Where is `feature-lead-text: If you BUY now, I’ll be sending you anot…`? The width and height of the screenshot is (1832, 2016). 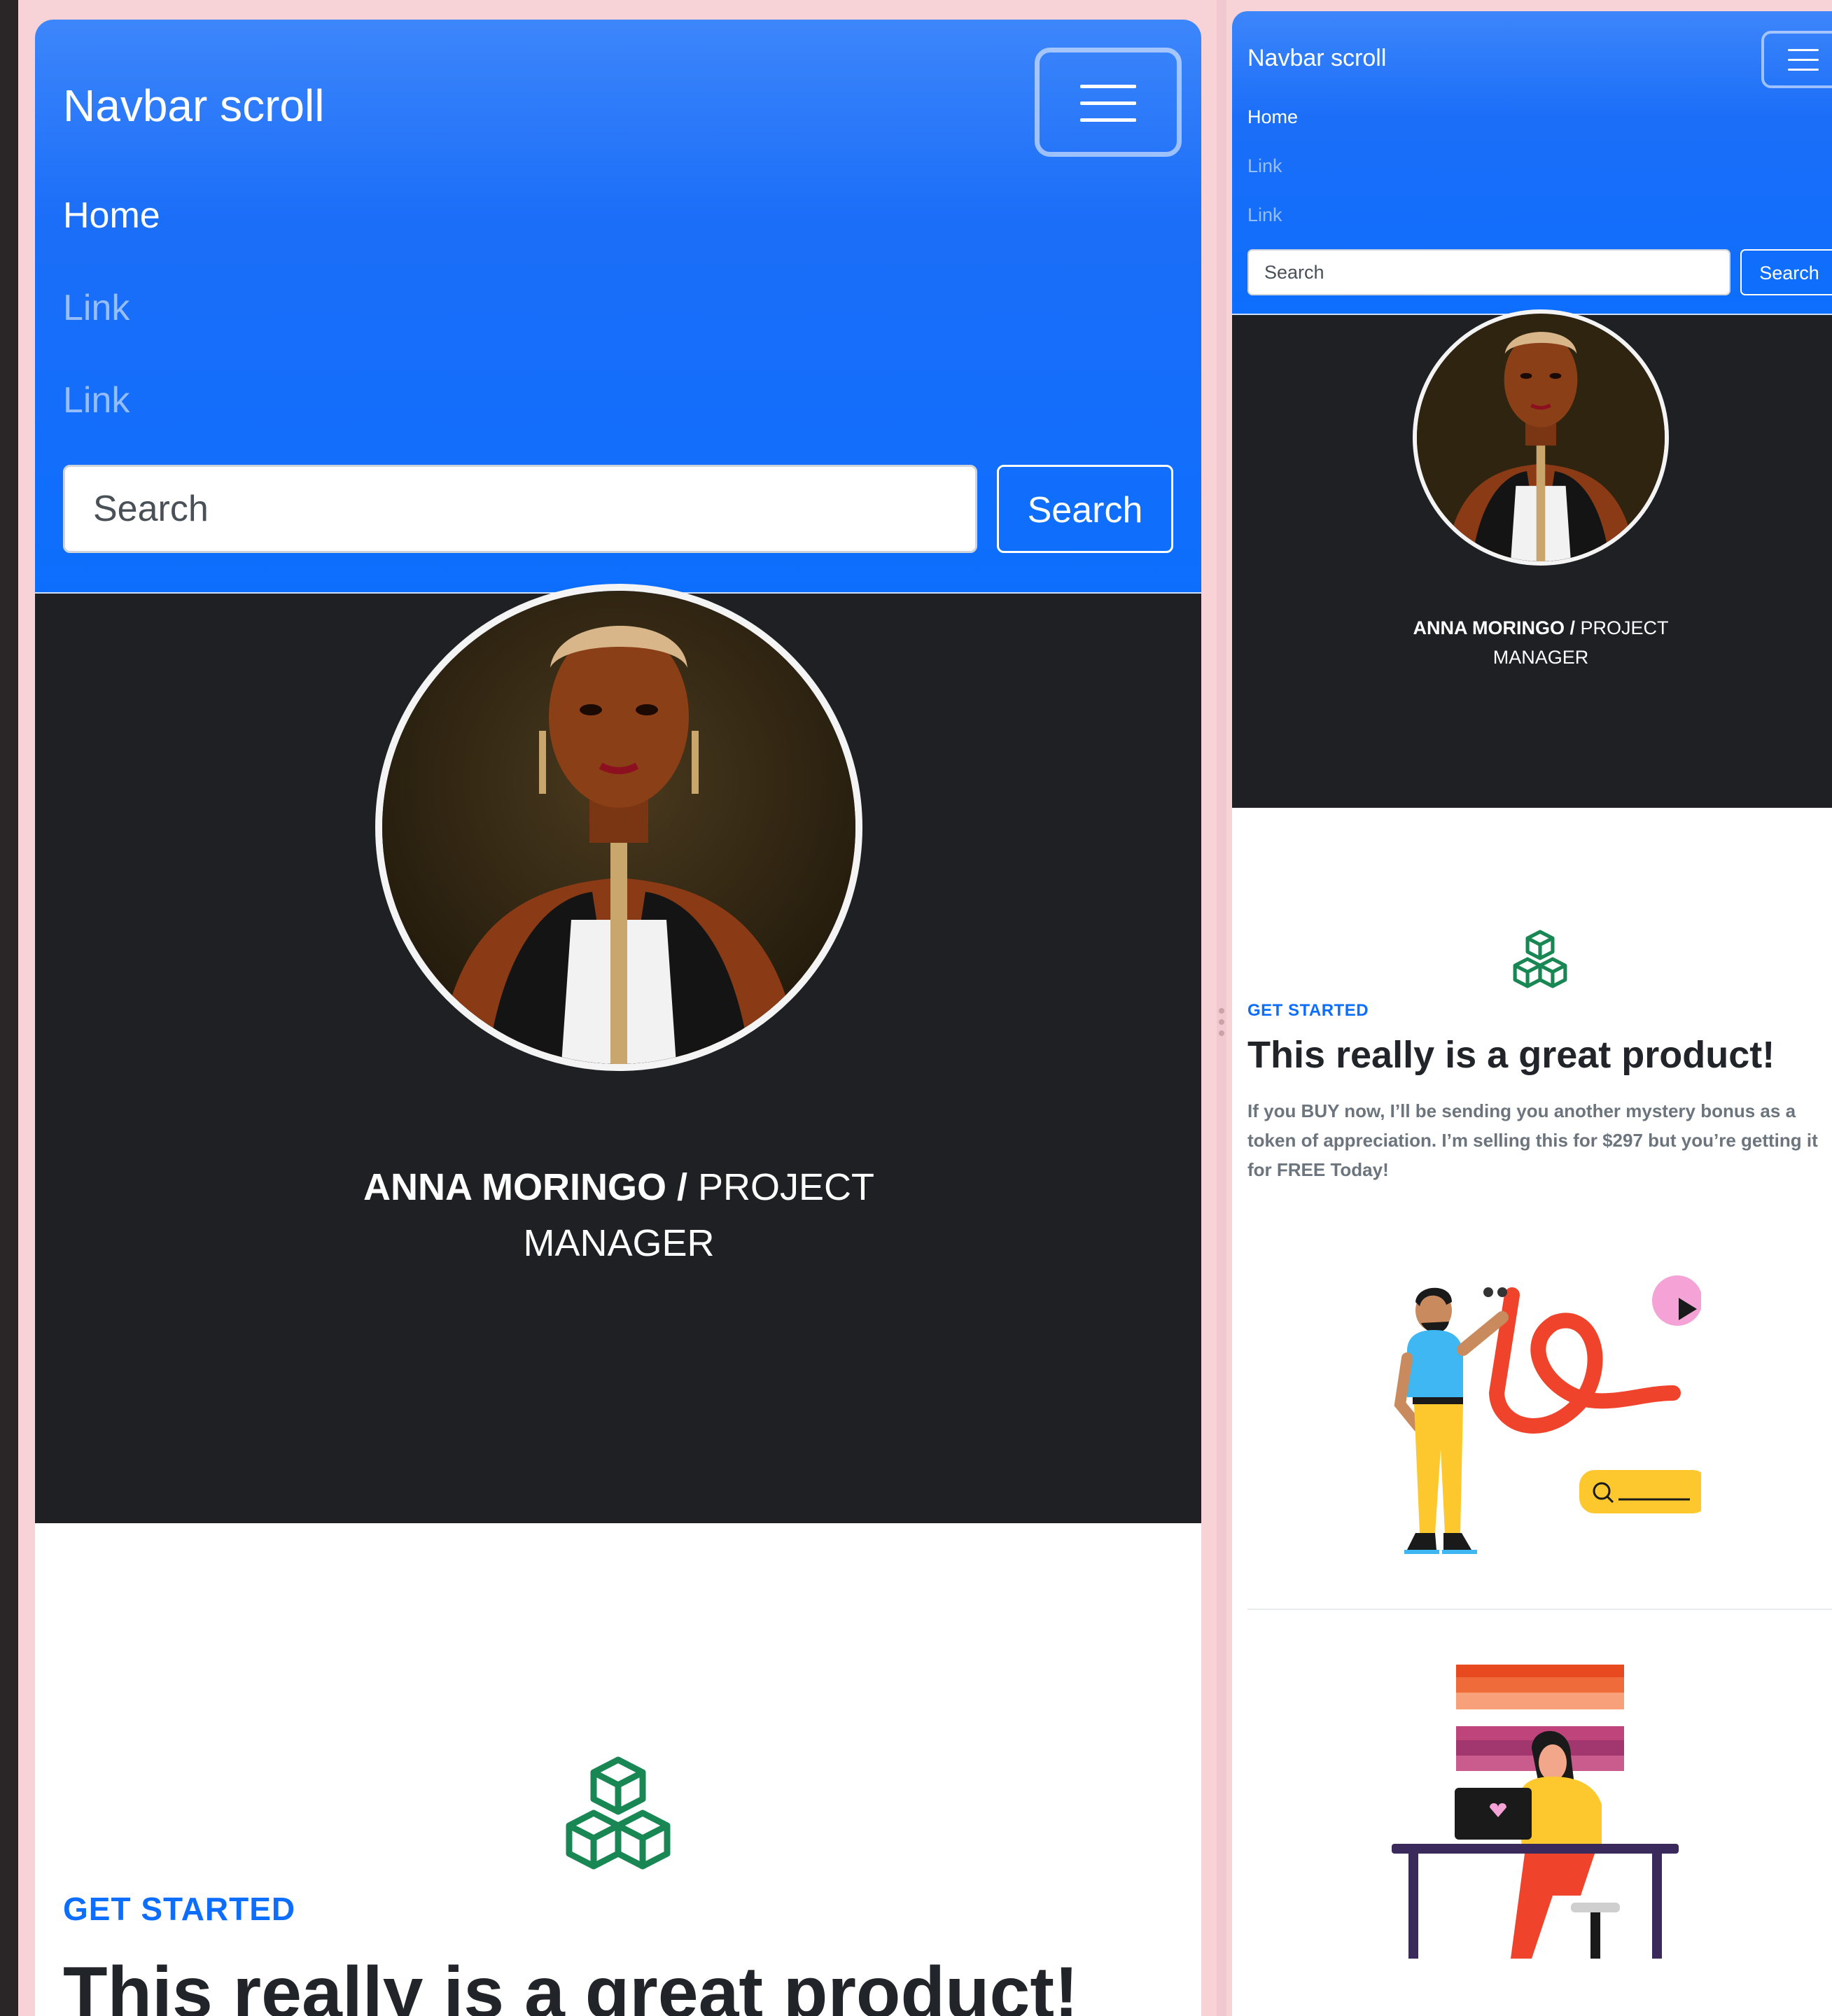
feature-lead-text: If you BUY now, I’ll be sending you anot… is located at coordinates (1532, 1140).